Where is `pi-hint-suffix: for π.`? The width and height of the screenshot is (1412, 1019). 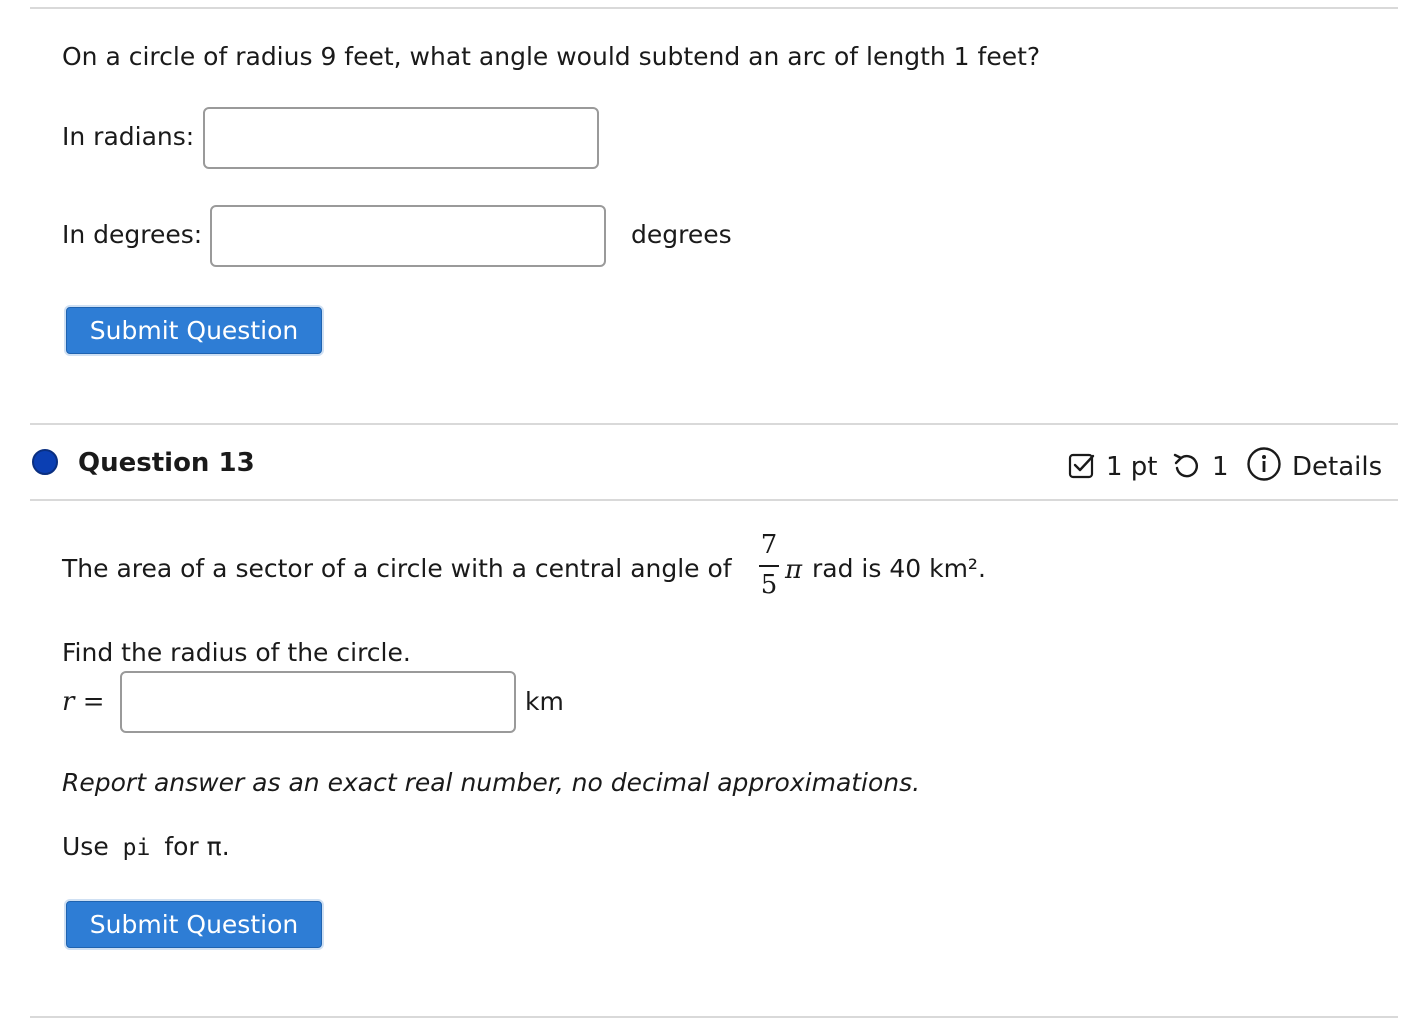 pi-hint-suffix: for π. is located at coordinates (197, 846).